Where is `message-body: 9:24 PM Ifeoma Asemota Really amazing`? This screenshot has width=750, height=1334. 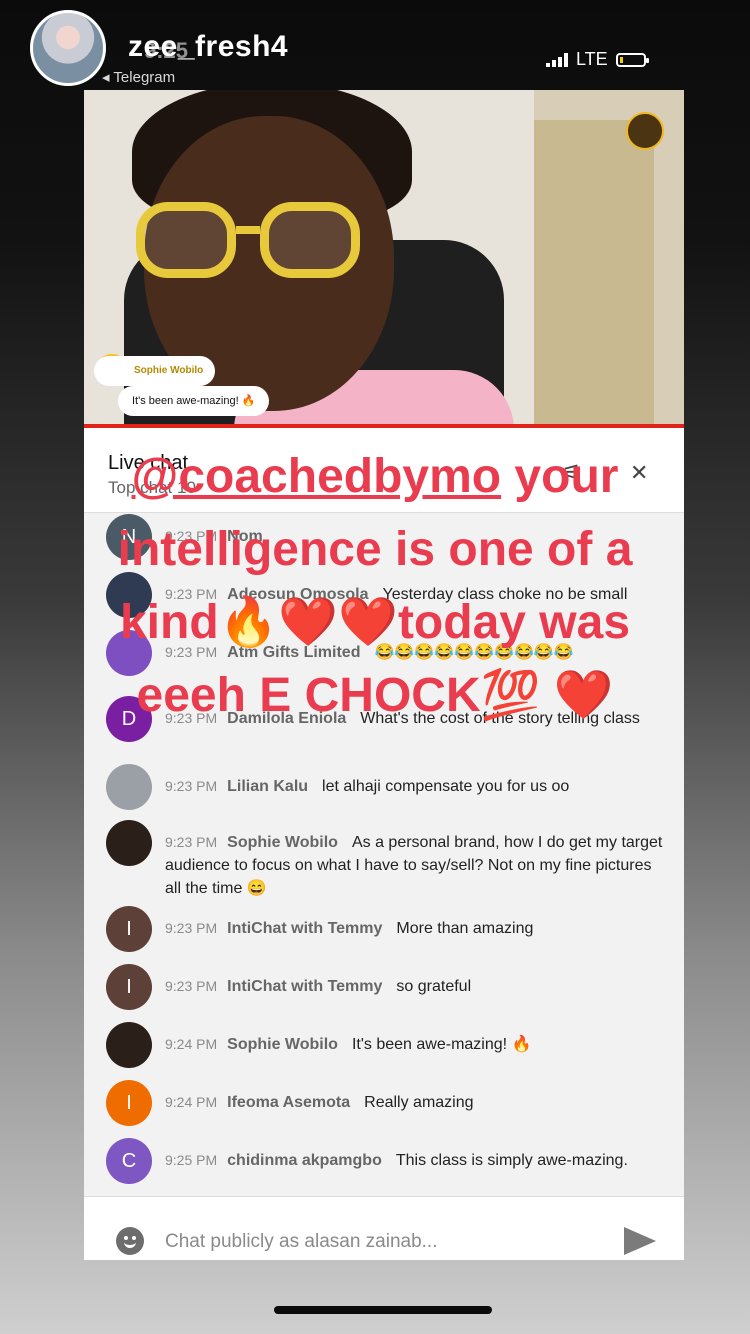 message-body: 9:24 PM Ifeoma Asemota Really amazing is located at coordinates (415, 1102).